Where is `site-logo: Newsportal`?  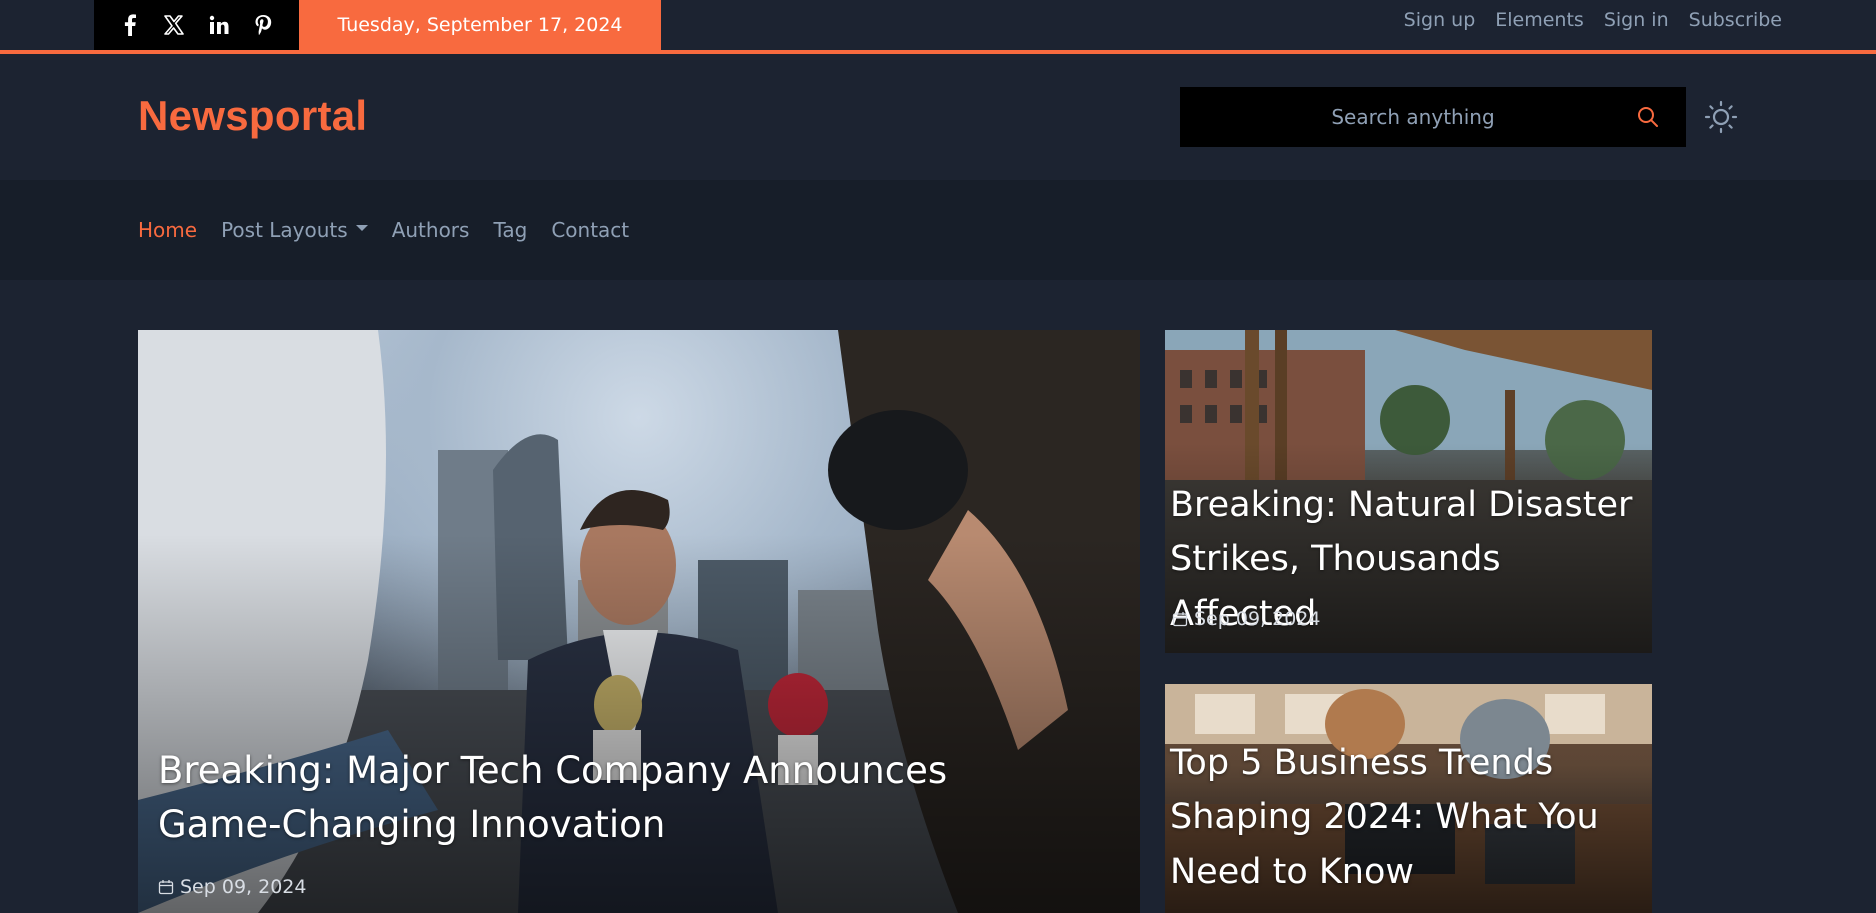 site-logo: Newsportal is located at coordinates (252, 116).